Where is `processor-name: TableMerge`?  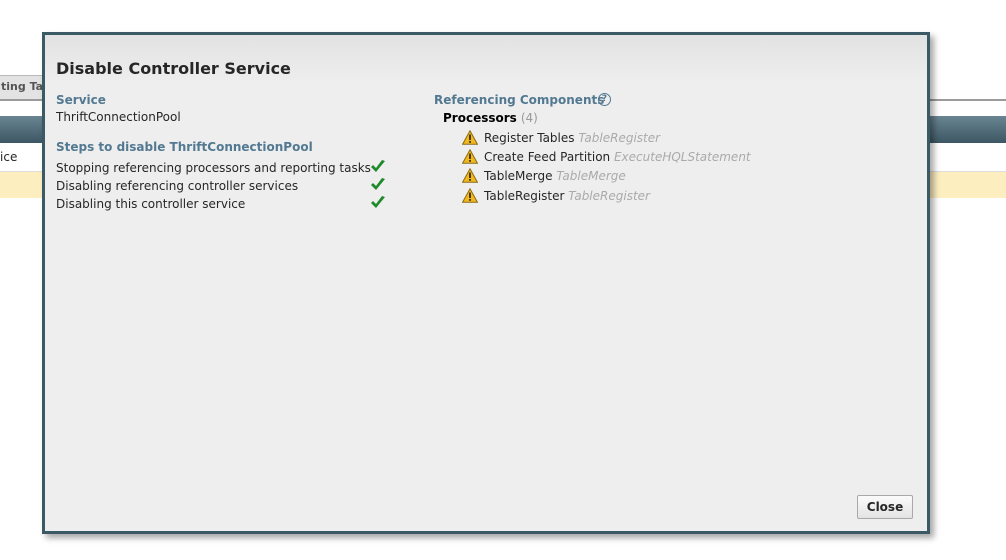 processor-name: TableMerge is located at coordinates (518, 176).